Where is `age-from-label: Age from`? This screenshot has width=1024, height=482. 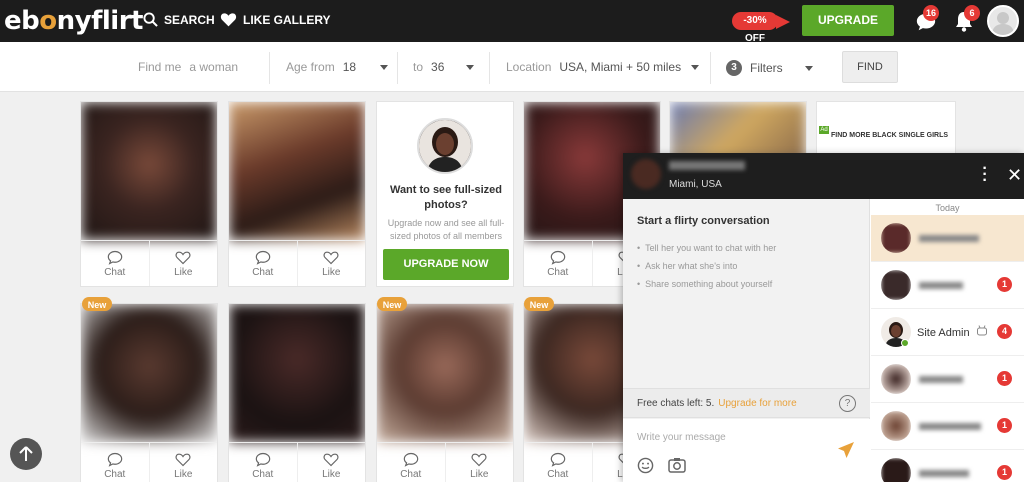 age-from-label: Age from is located at coordinates (310, 67).